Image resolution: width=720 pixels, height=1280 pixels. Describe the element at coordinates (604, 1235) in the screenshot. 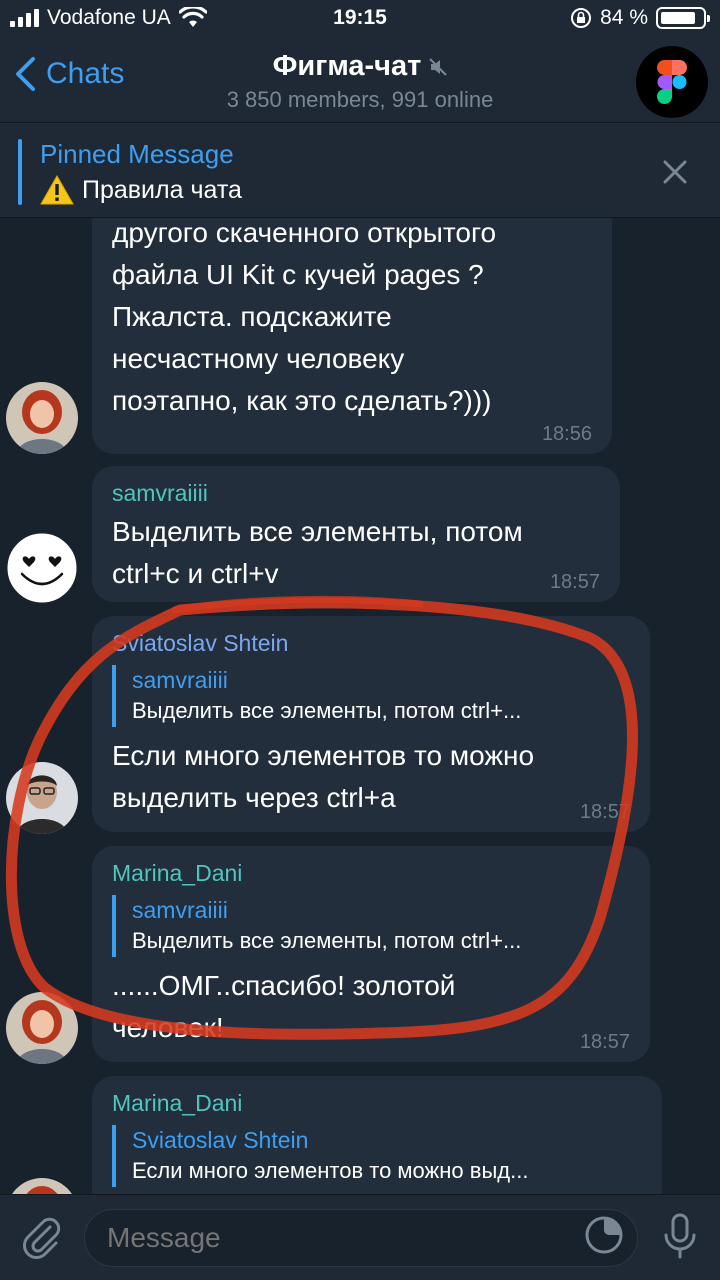

I see `sticker-icon` at that location.